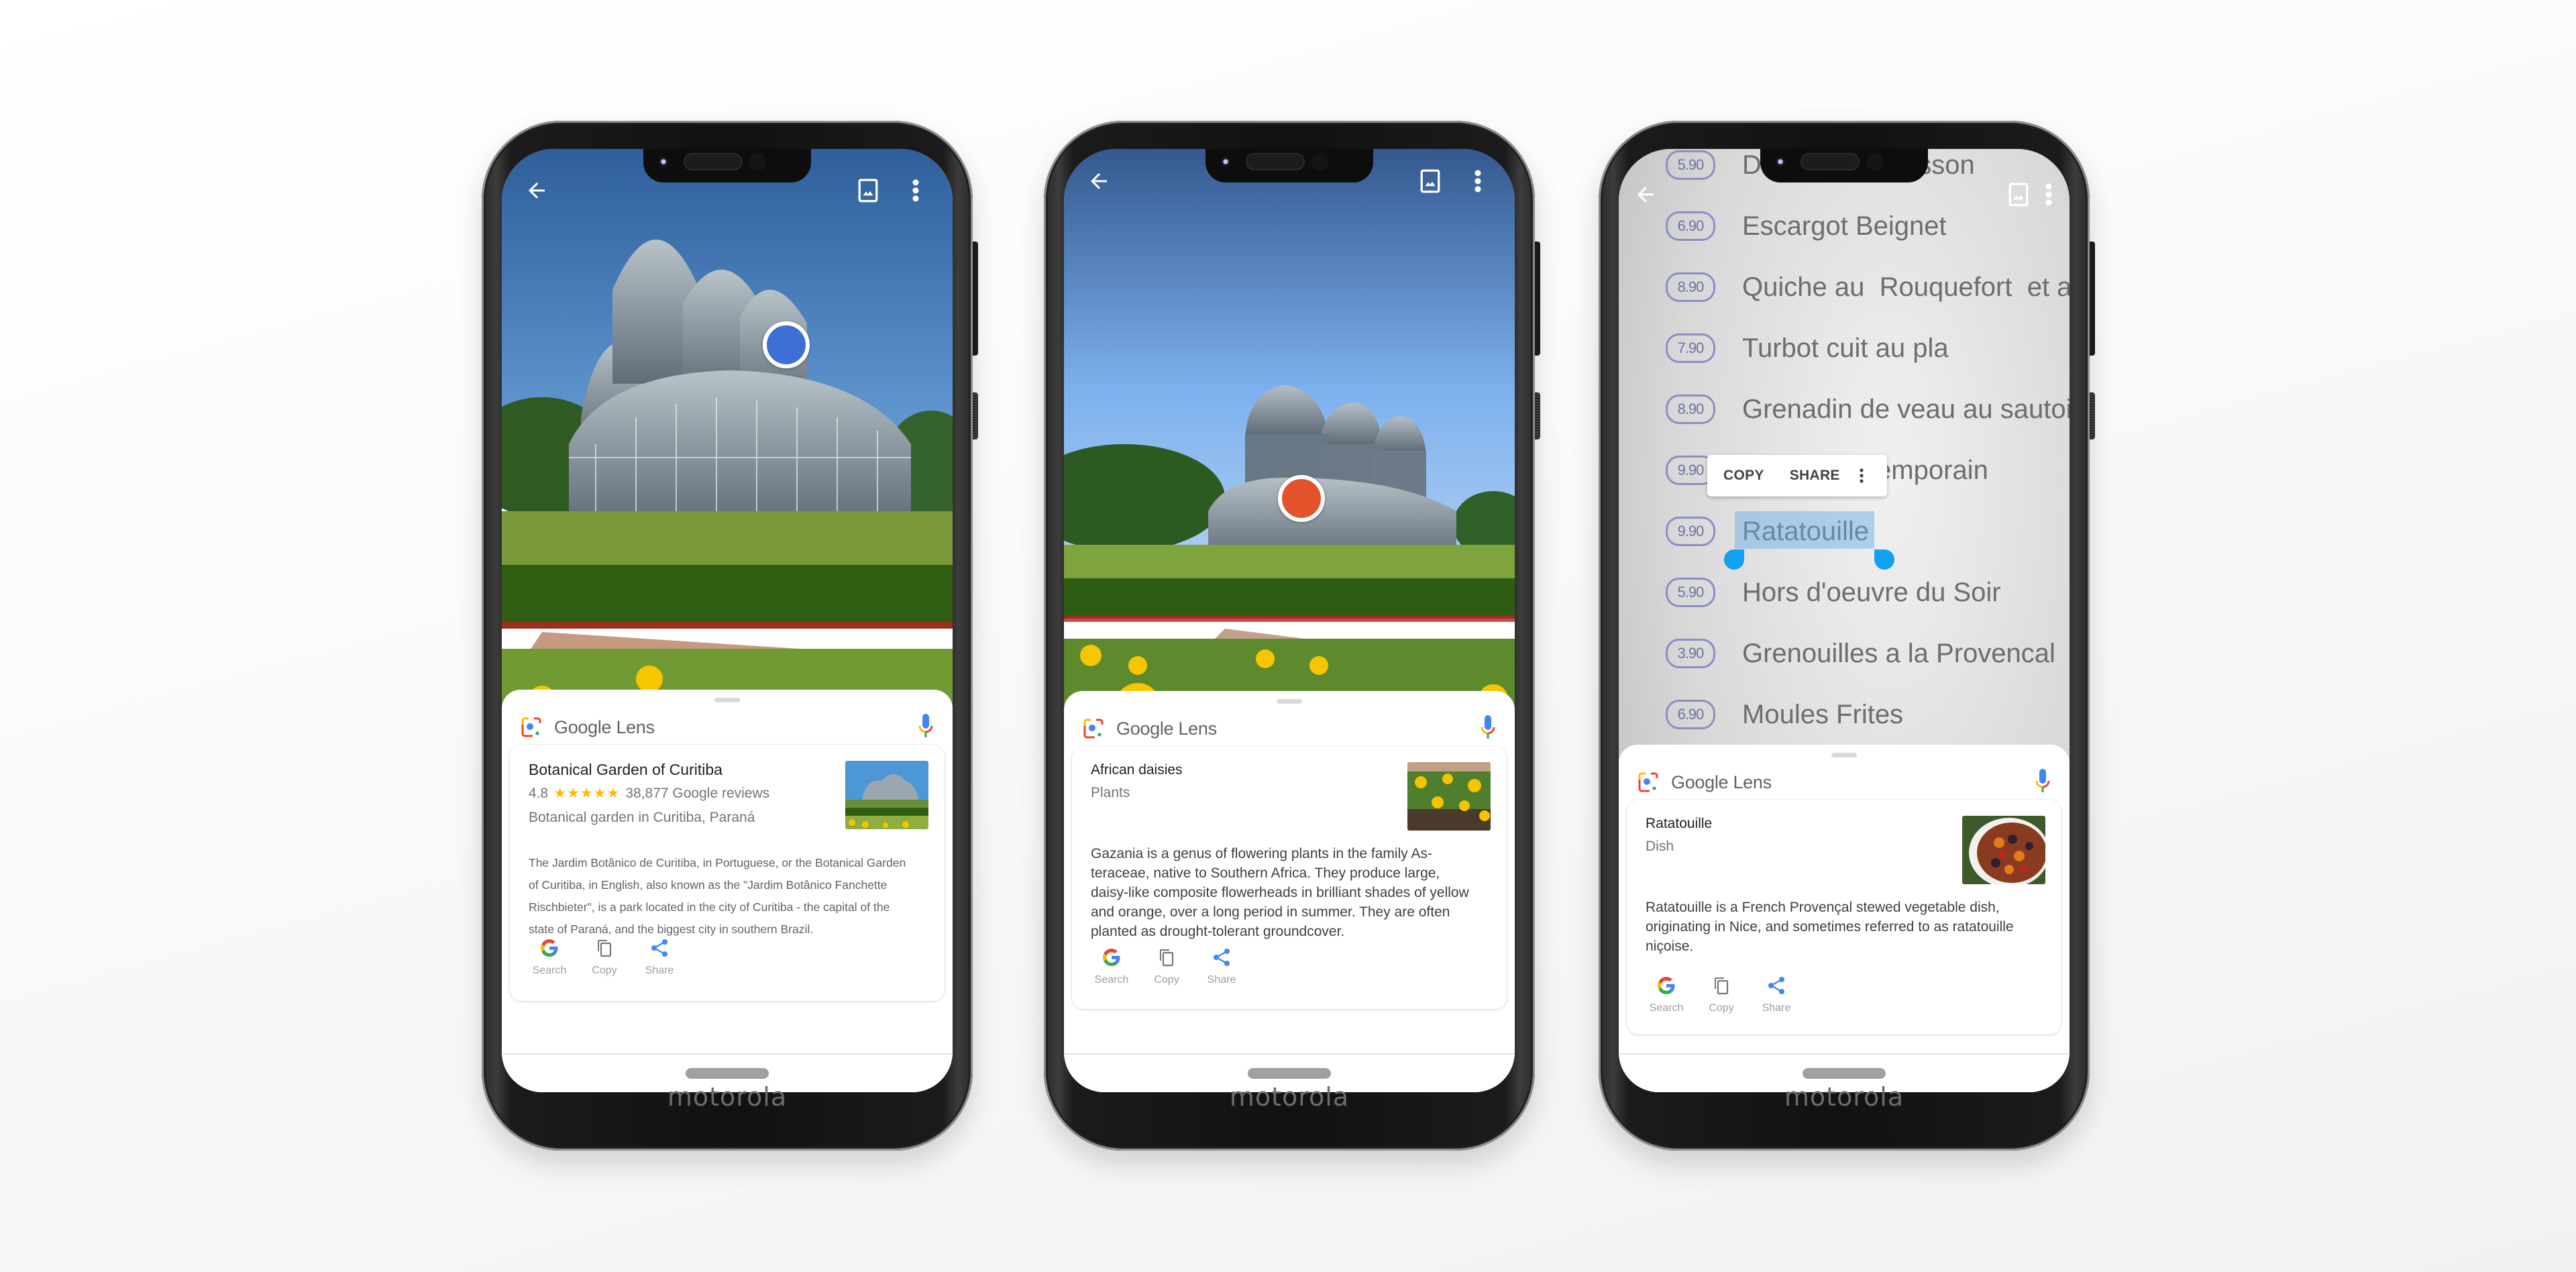 The width and height of the screenshot is (2576, 1272). Describe the element at coordinates (727, 179) in the screenshot. I see `top-bar` at that location.